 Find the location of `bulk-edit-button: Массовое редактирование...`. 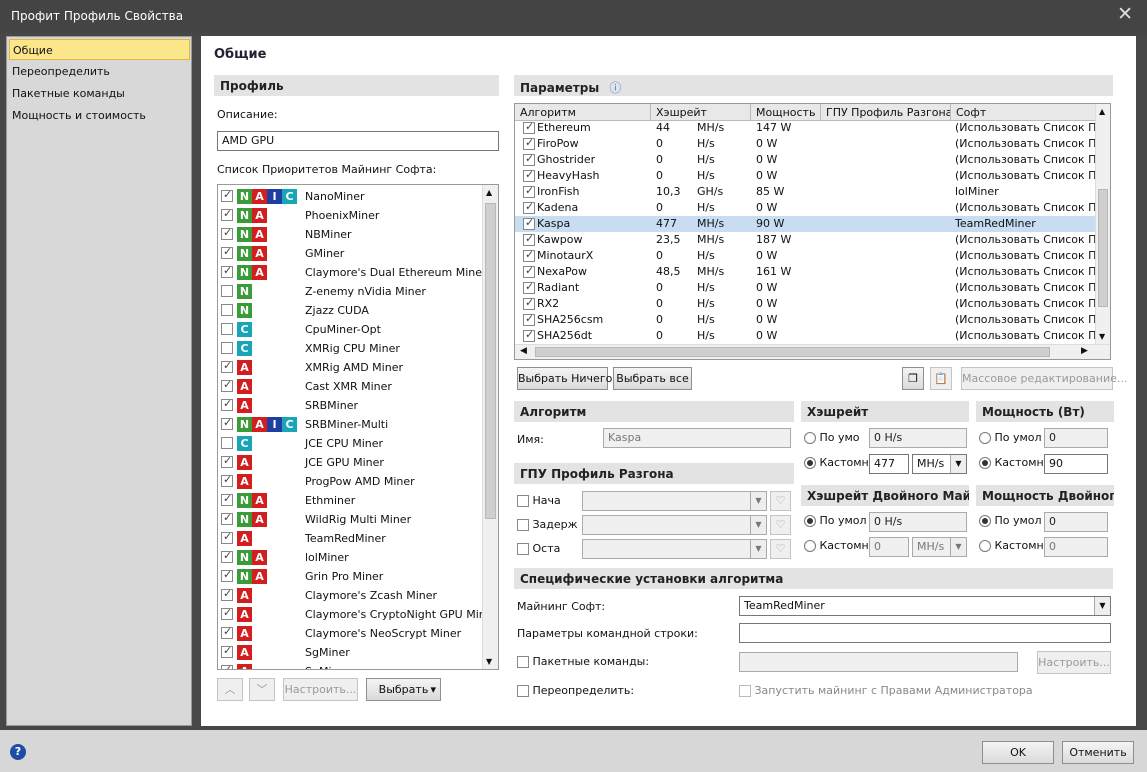

bulk-edit-button: Массовое редактирование... is located at coordinates (1044, 378).